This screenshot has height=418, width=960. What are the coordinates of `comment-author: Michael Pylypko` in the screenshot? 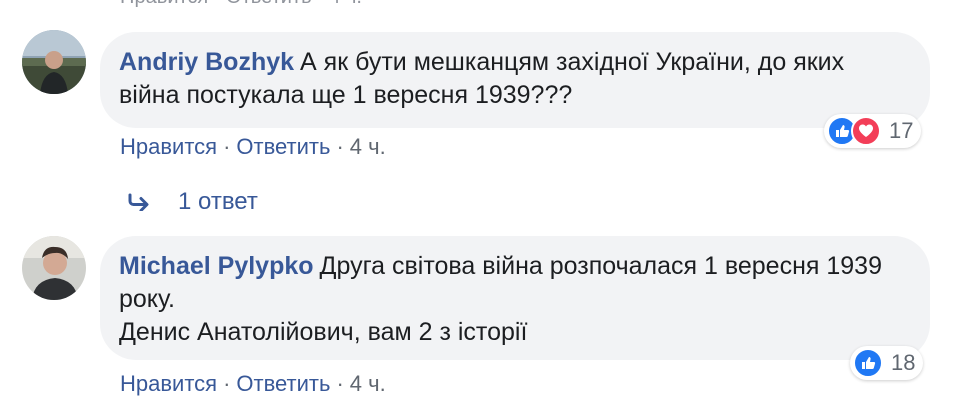 It's located at (216, 266).